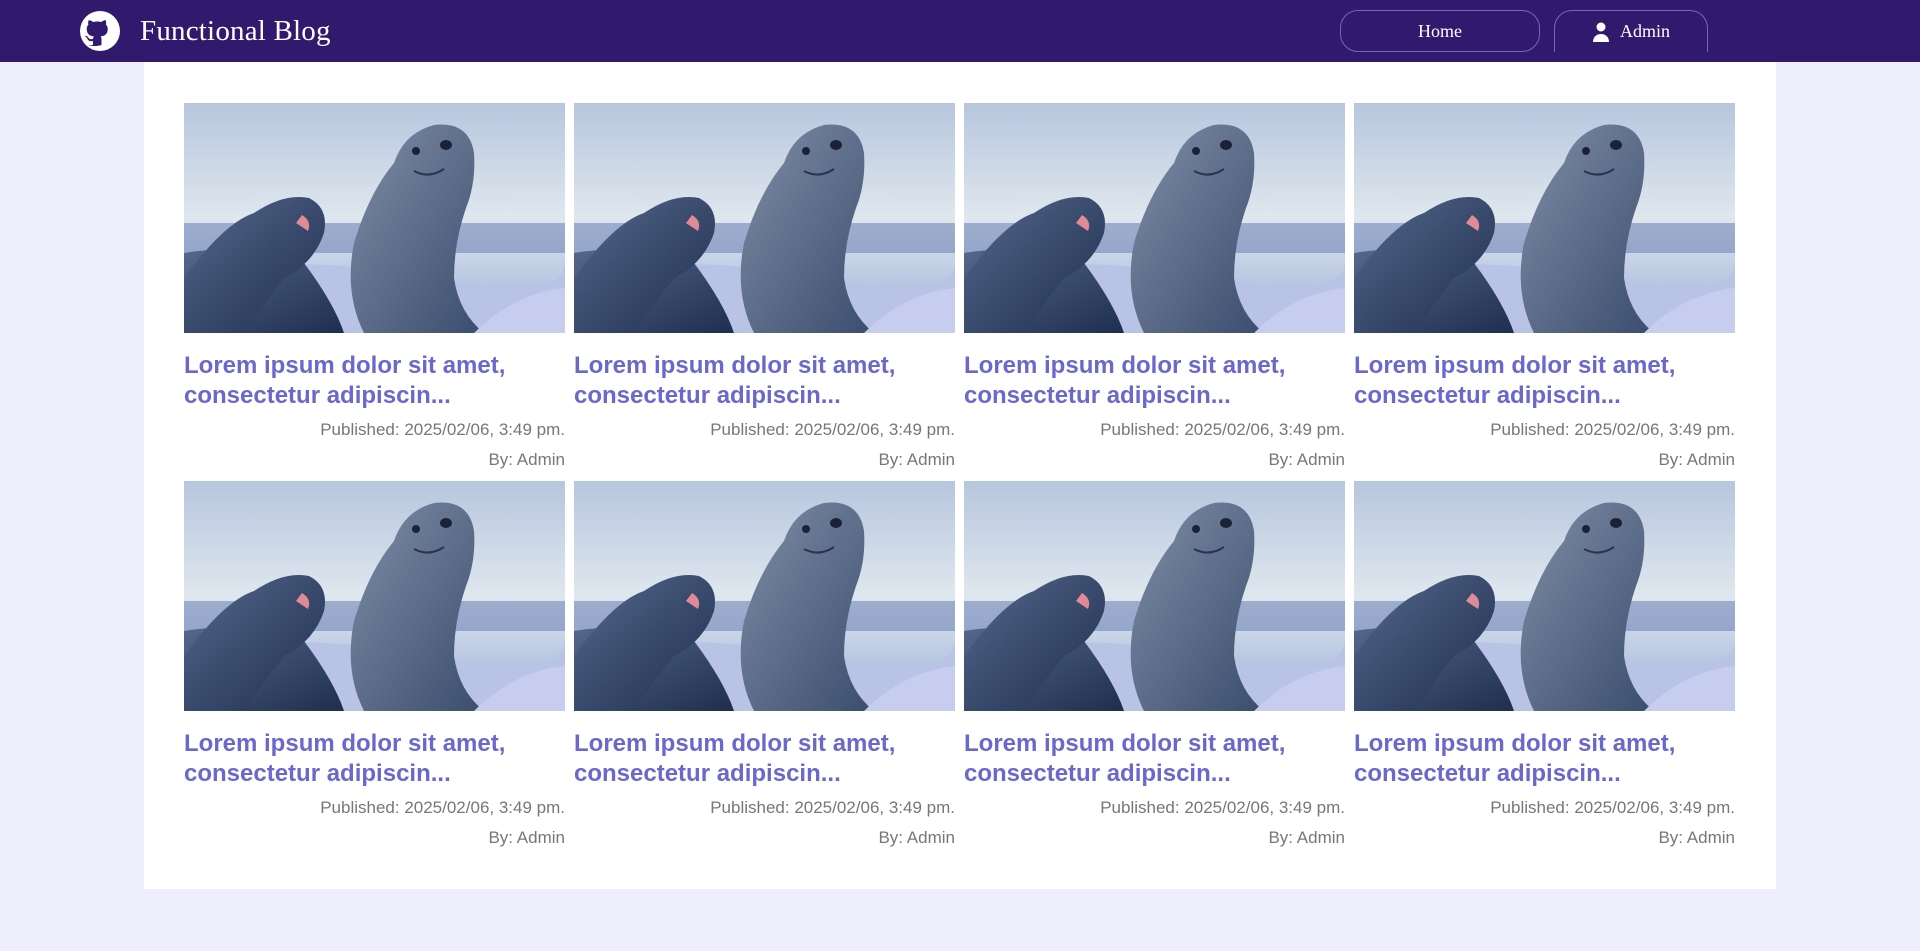 Image resolution: width=1920 pixels, height=951 pixels. What do you see at coordinates (960, 31) in the screenshot?
I see `top-navbar: Functional Blog Home Admin` at bounding box center [960, 31].